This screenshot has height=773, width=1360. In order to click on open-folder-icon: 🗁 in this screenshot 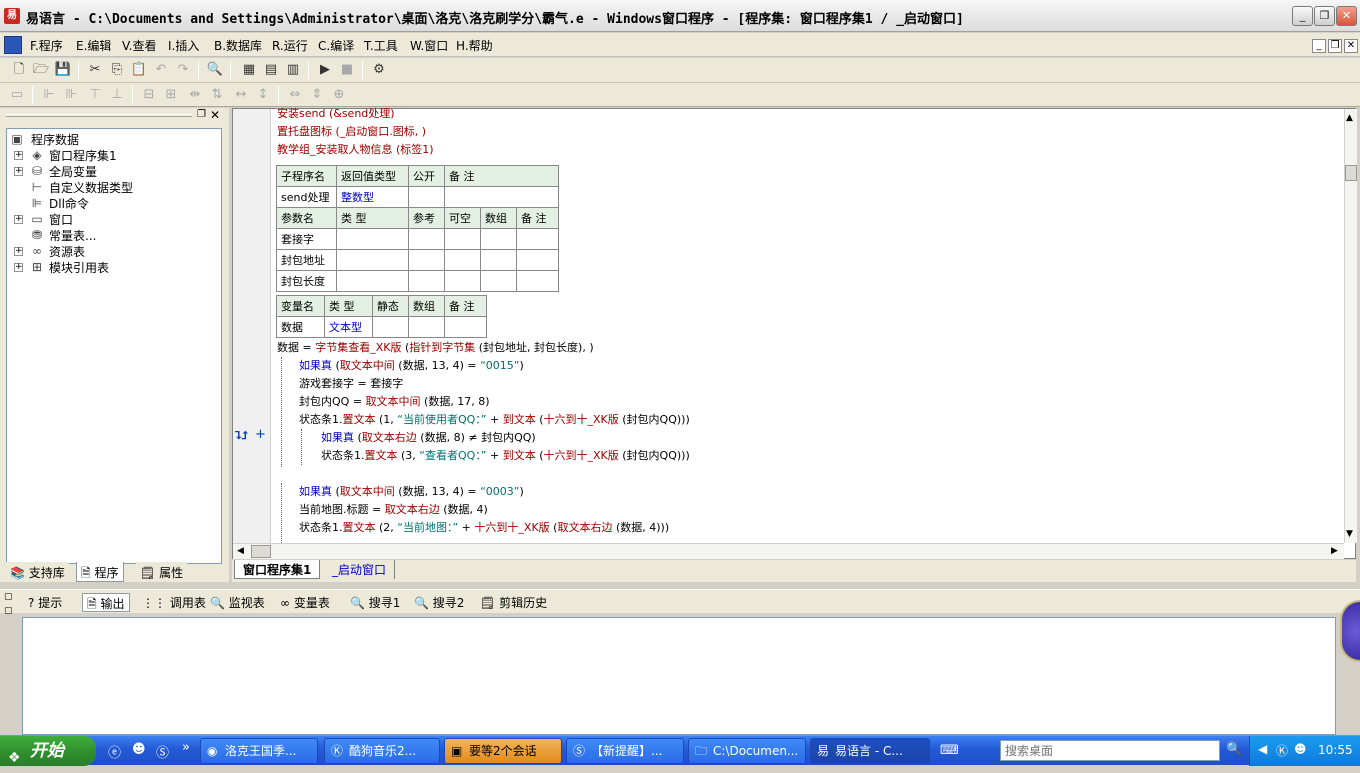, I will do `click(41, 70)`.